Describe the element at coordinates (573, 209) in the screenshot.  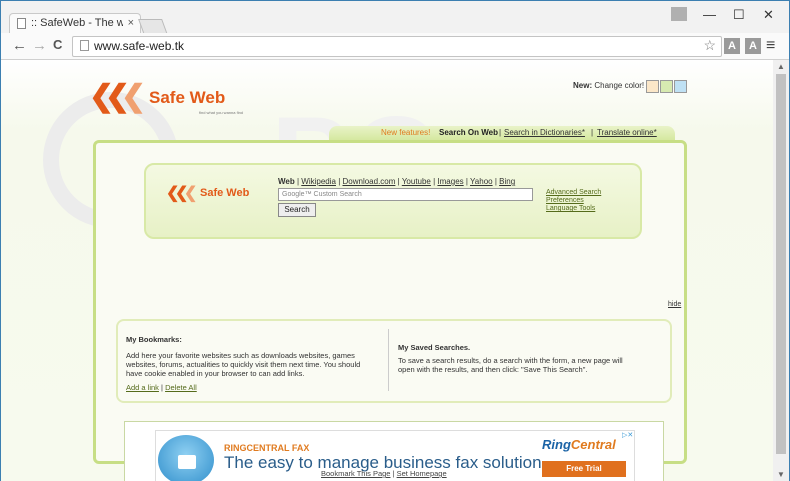
I see `language-tools-link: Language Tools` at that location.